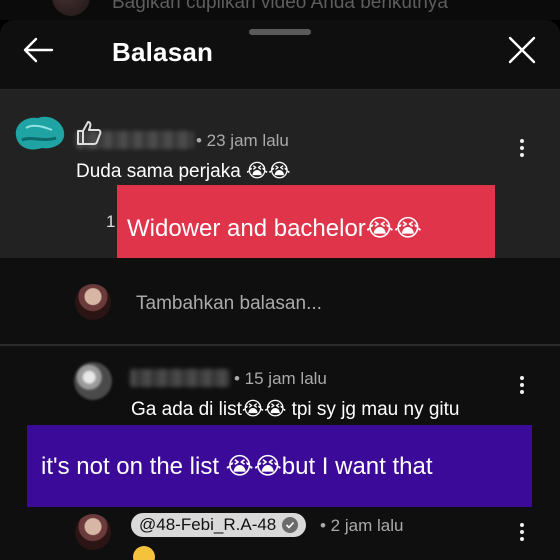 The width and height of the screenshot is (560, 560). What do you see at coordinates (362, 525) in the screenshot?
I see `reply-2-time: • 2 jam lalu` at bounding box center [362, 525].